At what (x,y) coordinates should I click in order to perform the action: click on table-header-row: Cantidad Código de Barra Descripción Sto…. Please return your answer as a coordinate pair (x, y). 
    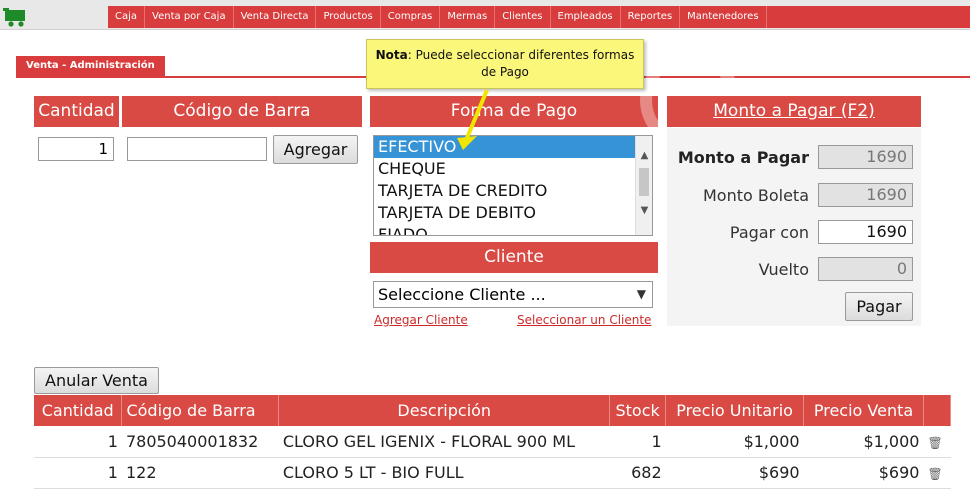
    Looking at the image, I should click on (493, 410).